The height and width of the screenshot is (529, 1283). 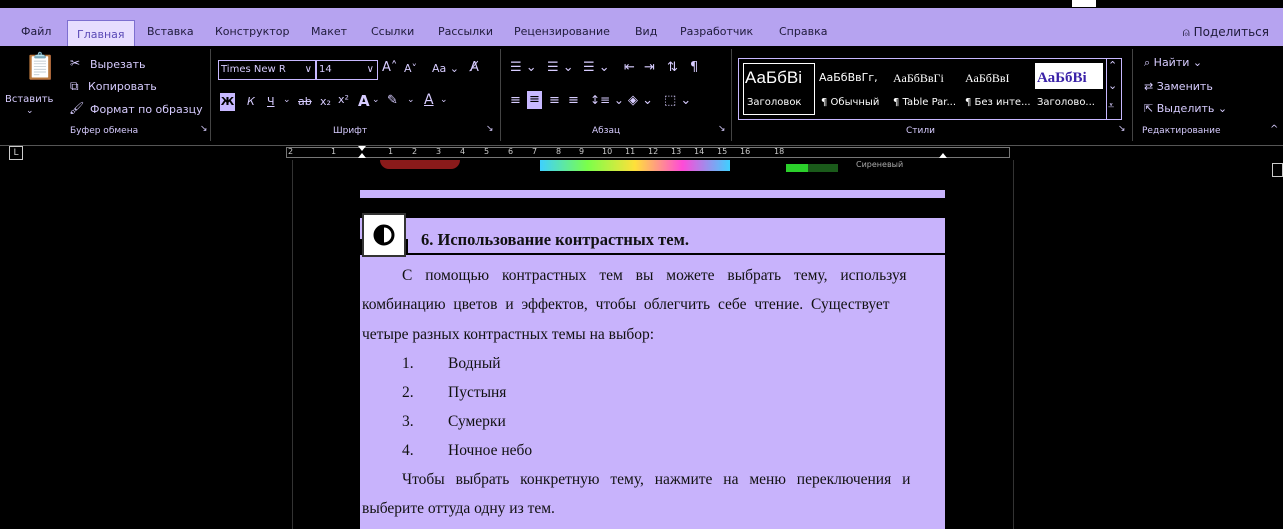 What do you see at coordinates (477, 421) in the screenshot?
I see `list-item: Сумерки` at bounding box center [477, 421].